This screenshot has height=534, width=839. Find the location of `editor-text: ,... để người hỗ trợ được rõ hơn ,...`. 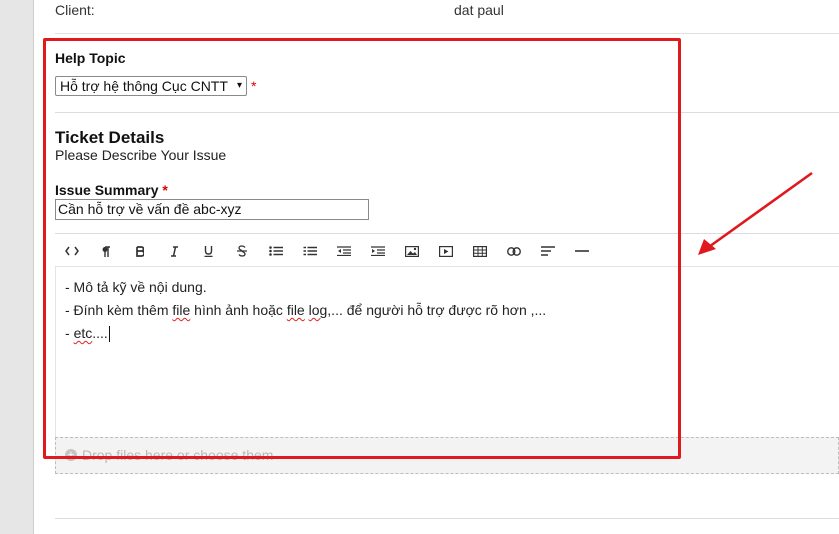

editor-text: ,... để người hỗ trợ được rõ hơn ,... is located at coordinates (437, 310).